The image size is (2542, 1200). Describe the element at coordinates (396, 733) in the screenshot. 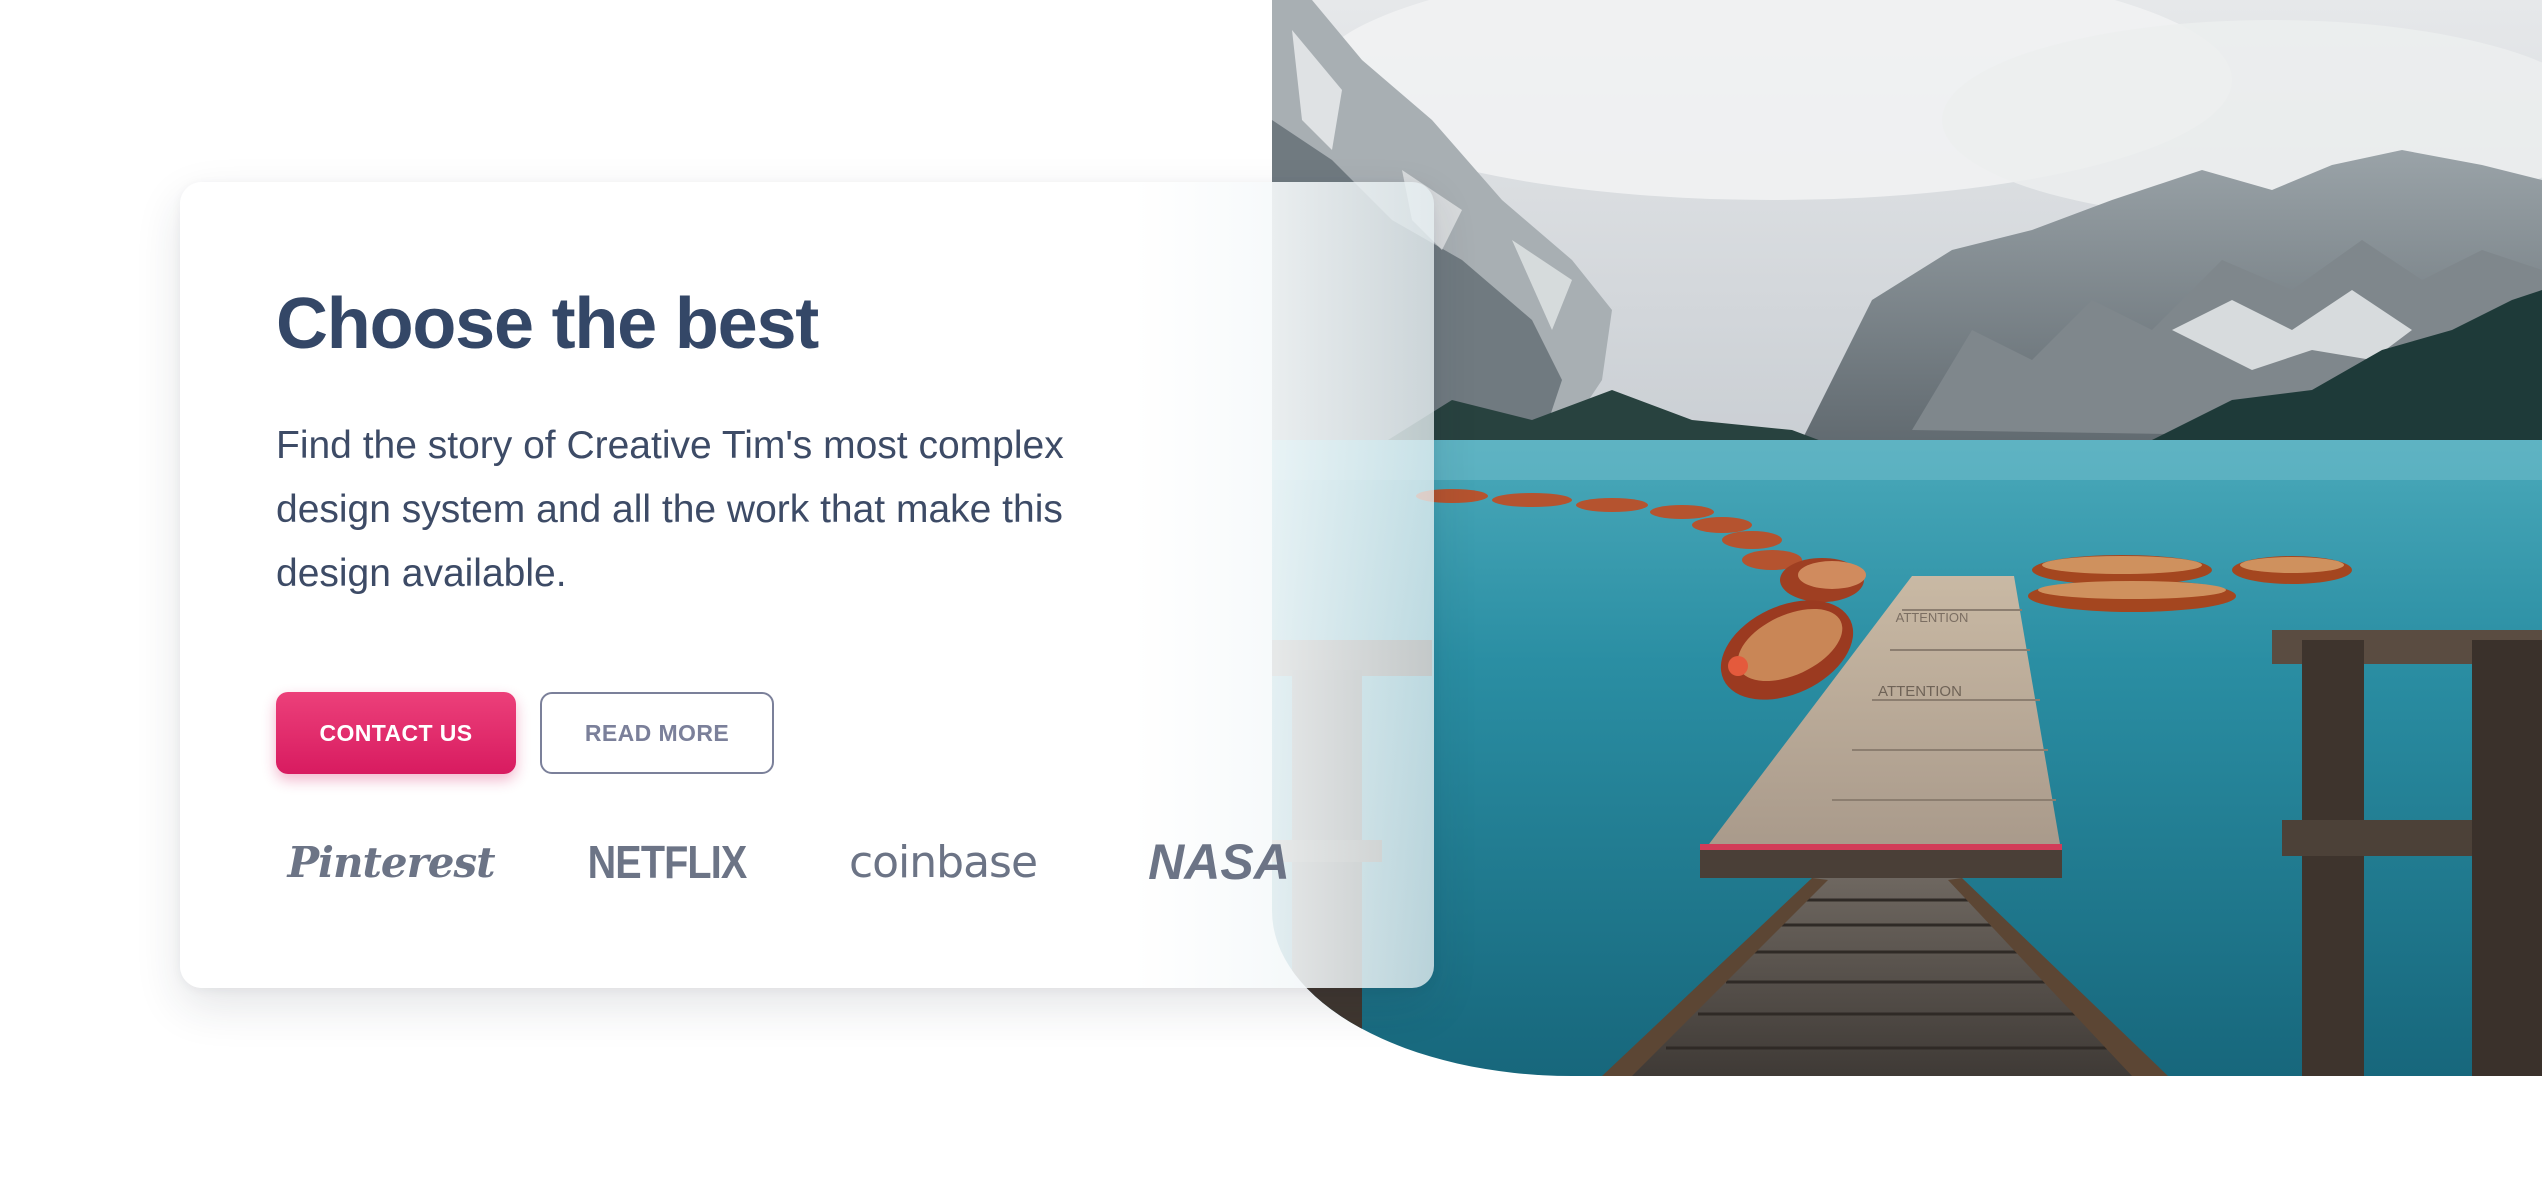

I see `contact-us-button: CONTACT US` at that location.